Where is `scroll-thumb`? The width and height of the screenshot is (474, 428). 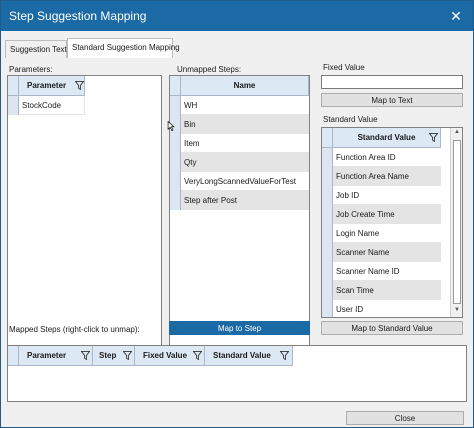
scroll-thumb is located at coordinates (457, 222).